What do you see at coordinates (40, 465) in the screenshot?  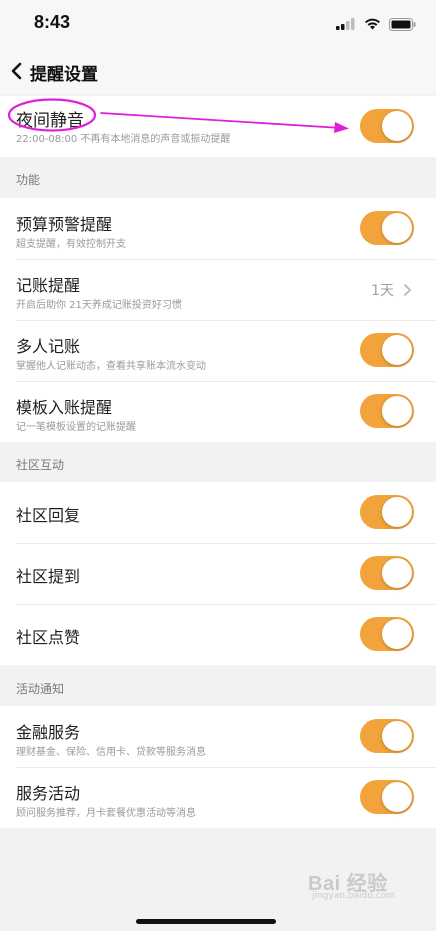 I see `section-header-community: 社区互动` at bounding box center [40, 465].